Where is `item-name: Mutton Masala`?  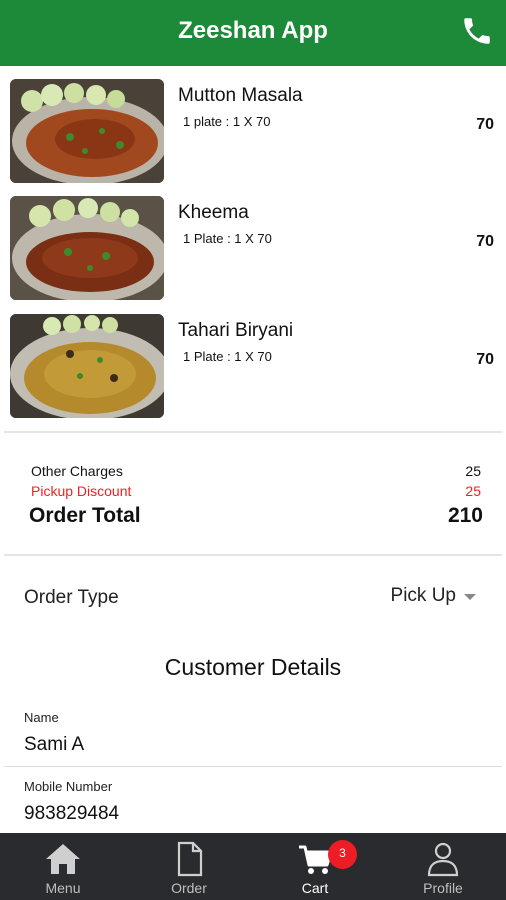 item-name: Mutton Masala is located at coordinates (240, 95).